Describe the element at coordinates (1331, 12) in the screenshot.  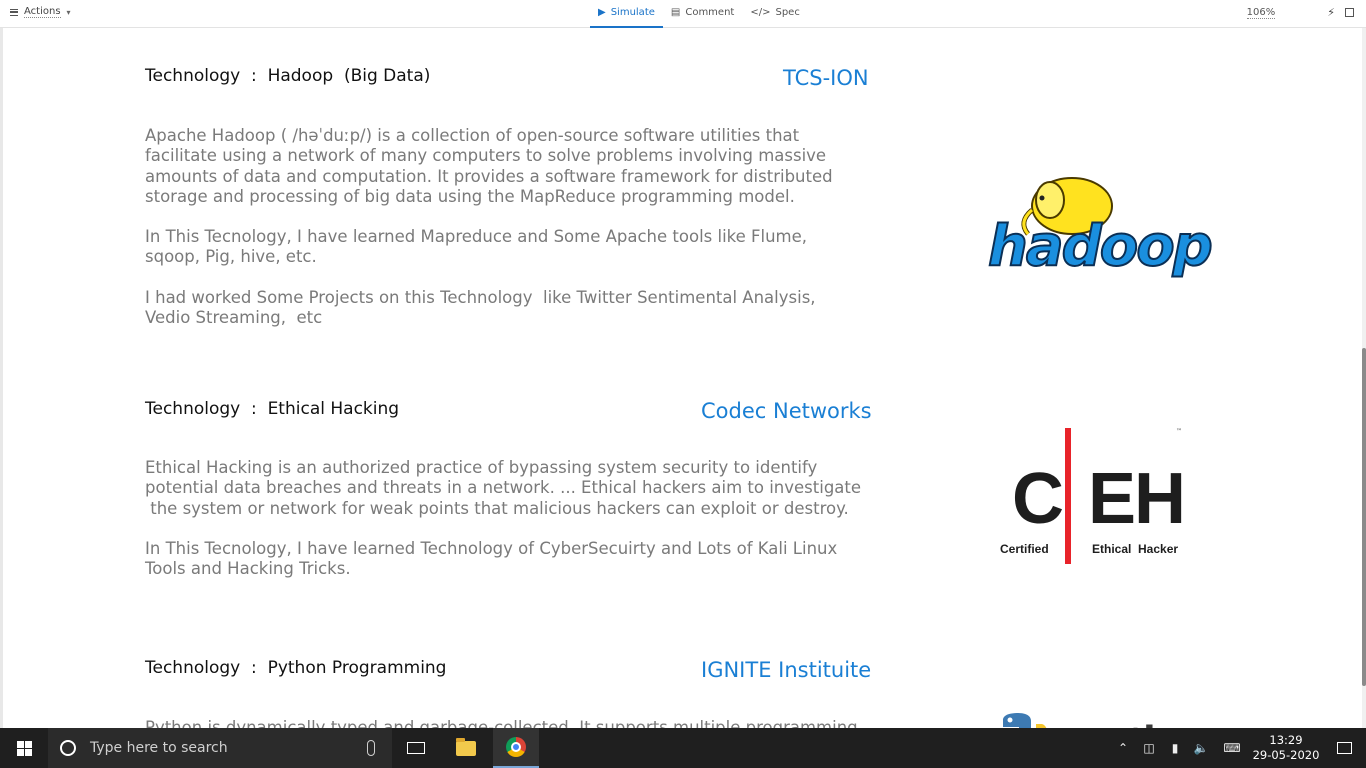
I see `lightning-icon: ⚡` at that location.